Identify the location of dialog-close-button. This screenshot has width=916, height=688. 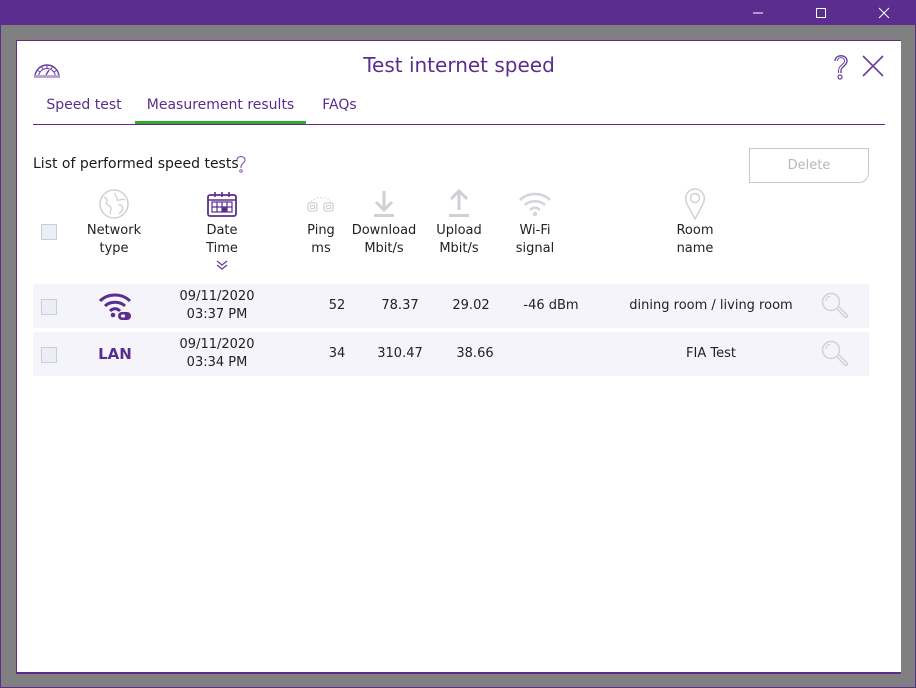
(873, 66).